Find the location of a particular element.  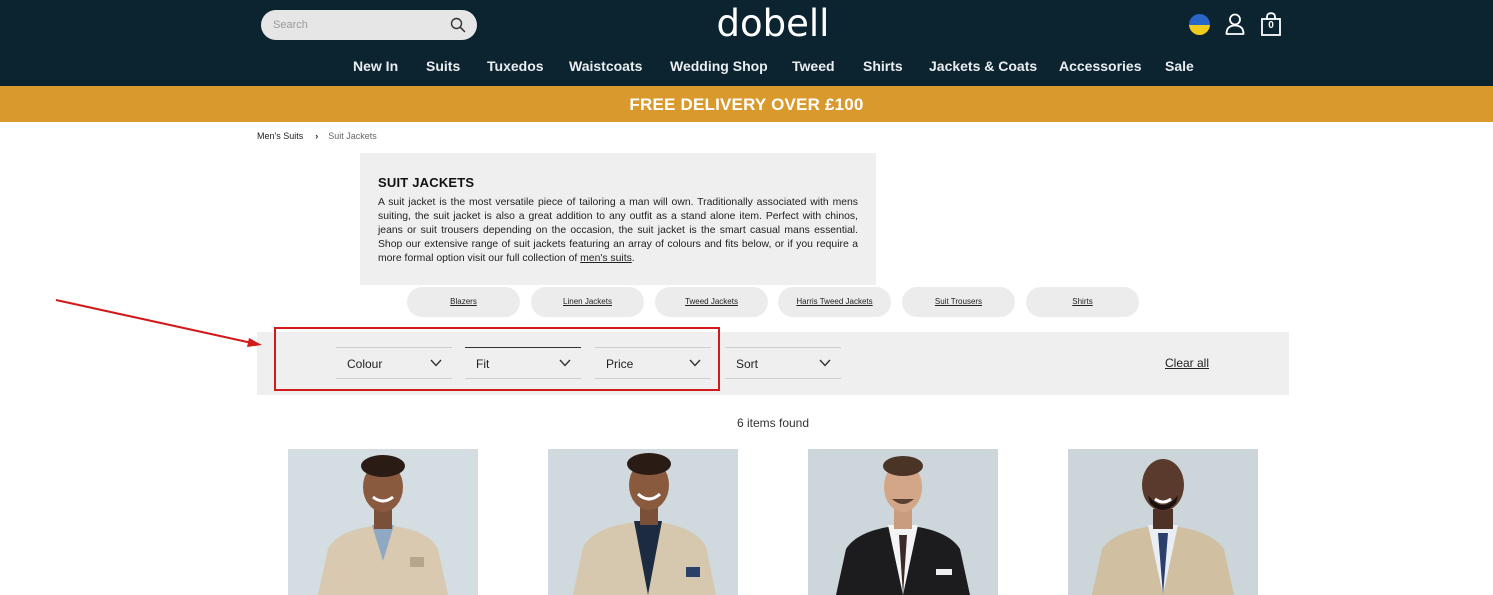

bag-count: 0 is located at coordinates (1271, 25).